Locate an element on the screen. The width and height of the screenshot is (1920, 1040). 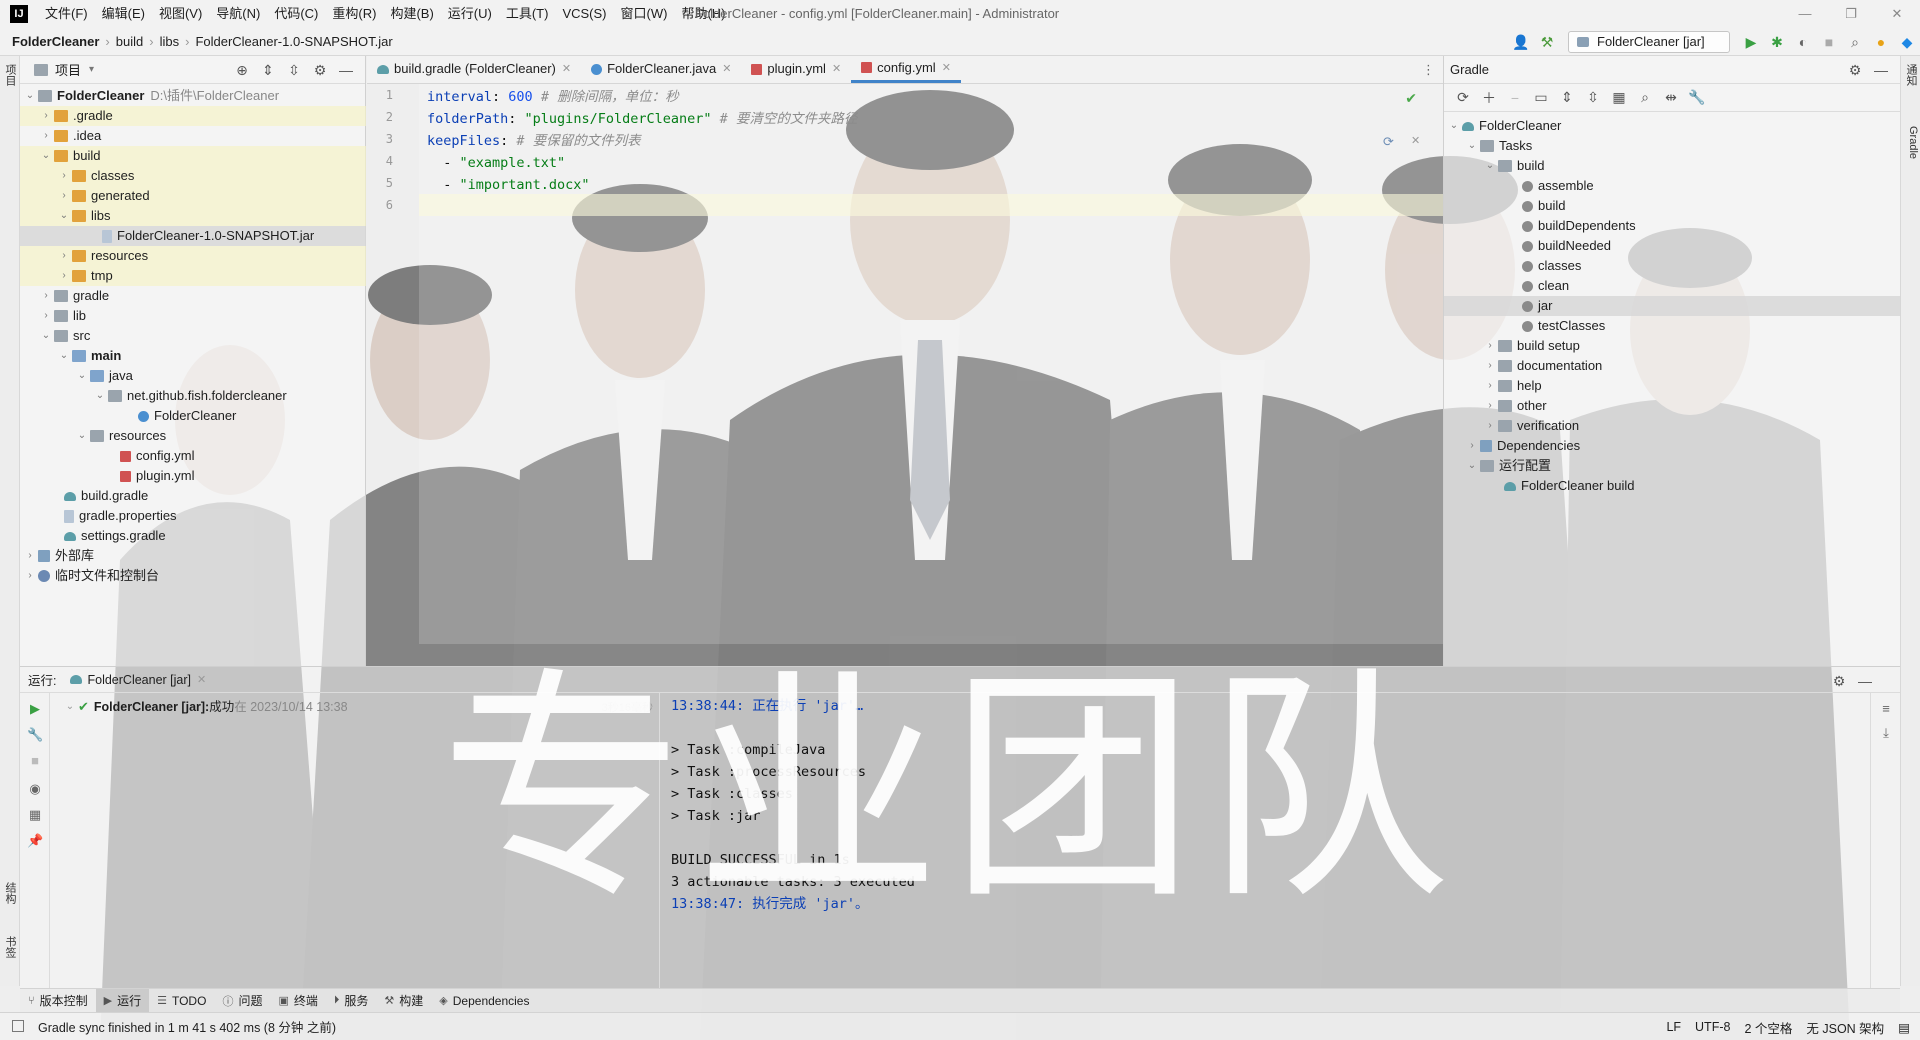
tree-item-package: ⌄ net.github.fish.foldercleaner is located at coordinates (189, 396).